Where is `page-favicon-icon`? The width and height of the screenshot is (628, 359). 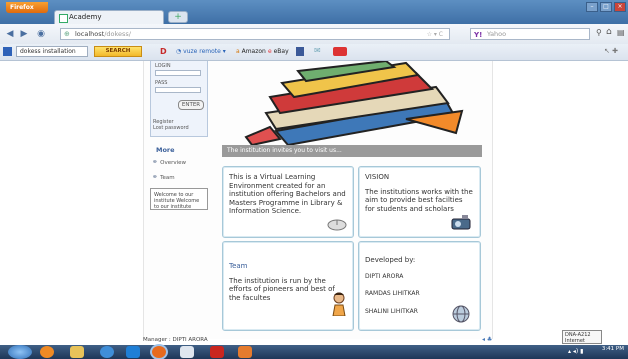 page-favicon-icon is located at coordinates (63, 18).